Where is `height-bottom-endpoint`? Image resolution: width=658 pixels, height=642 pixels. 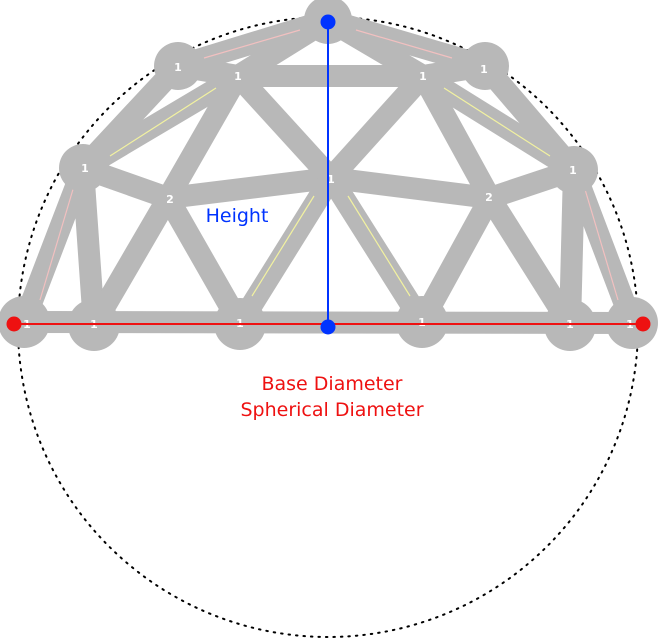
height-bottom-endpoint is located at coordinates (328, 327).